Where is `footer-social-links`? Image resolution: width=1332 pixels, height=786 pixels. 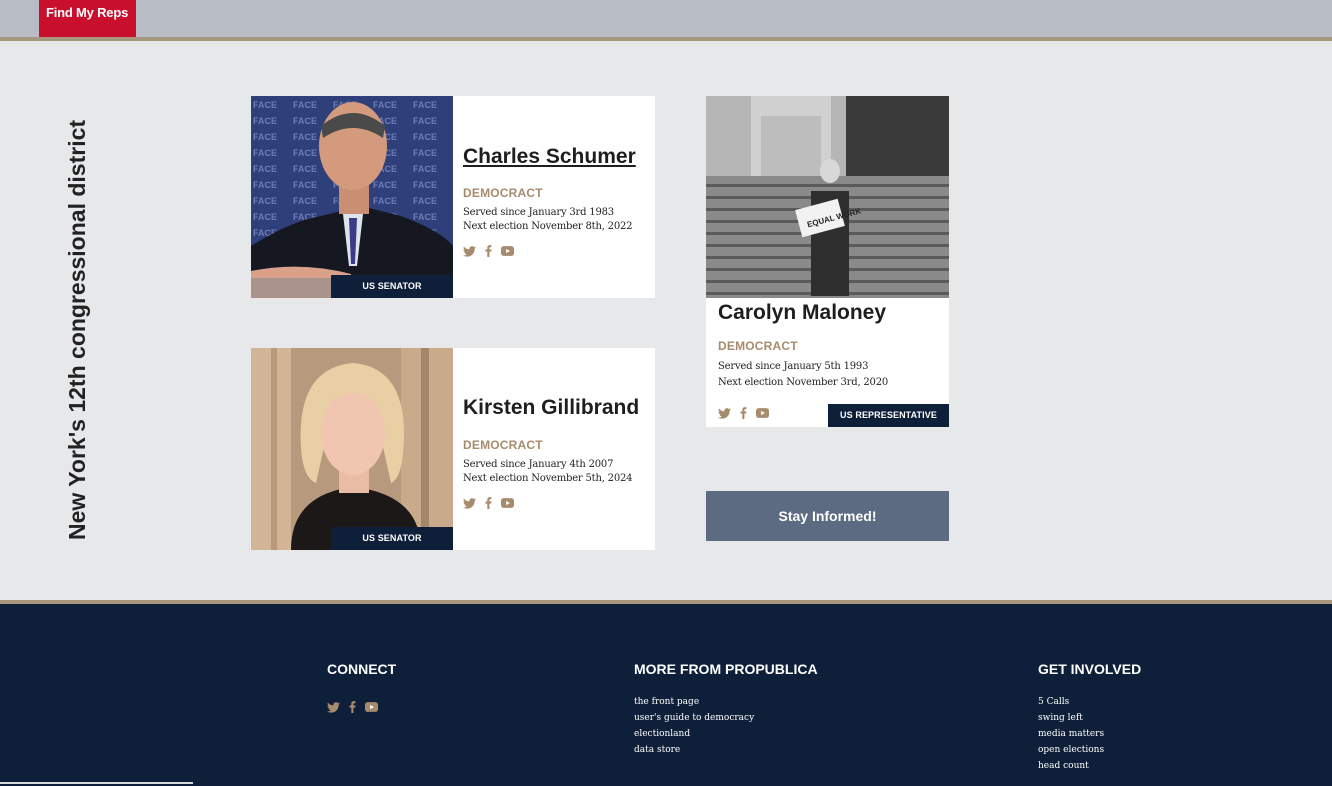 footer-social-links is located at coordinates (352, 707).